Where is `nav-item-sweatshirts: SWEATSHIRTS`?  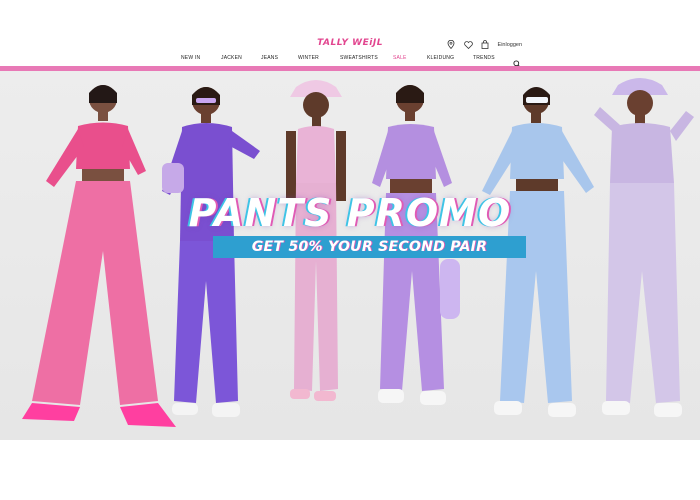 nav-item-sweatshirts: SWEATSHIRTS is located at coordinates (359, 58).